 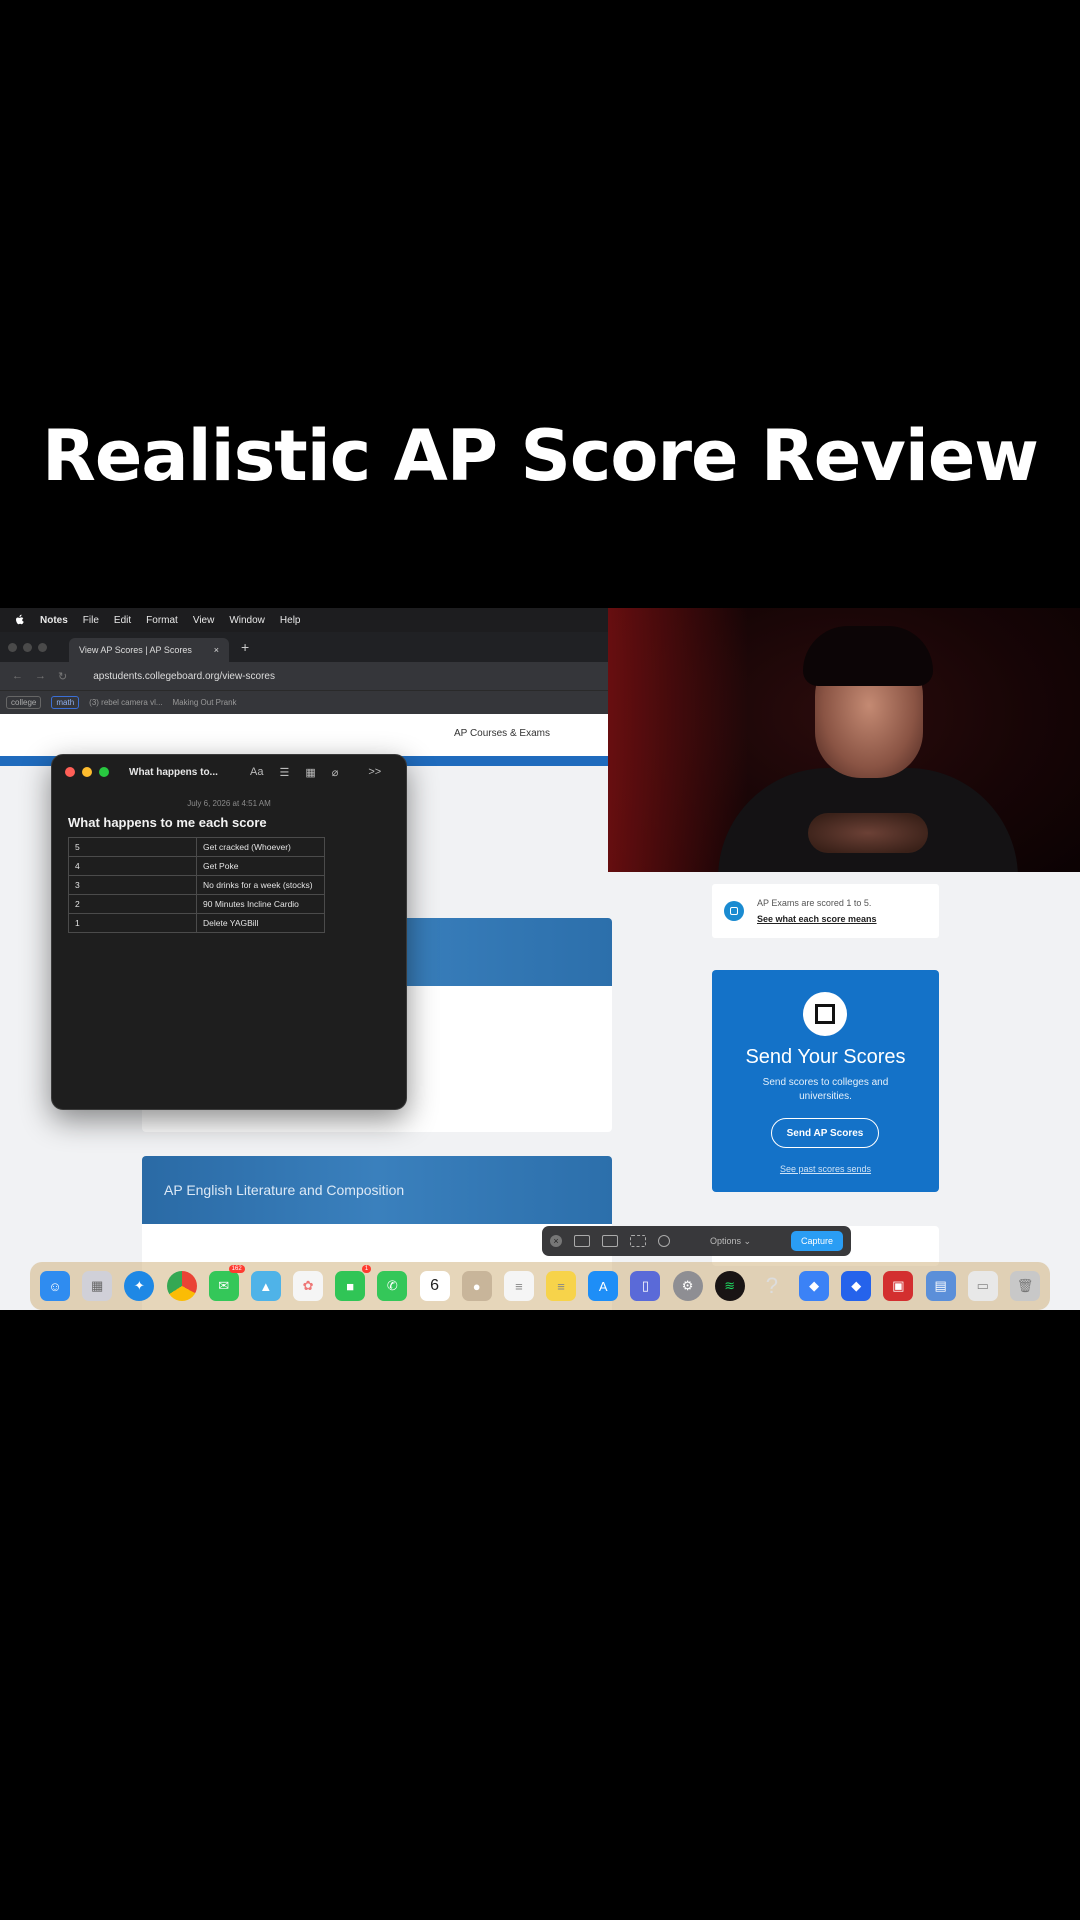 I want to click on bookmark-college: college, so click(x=24, y=702).